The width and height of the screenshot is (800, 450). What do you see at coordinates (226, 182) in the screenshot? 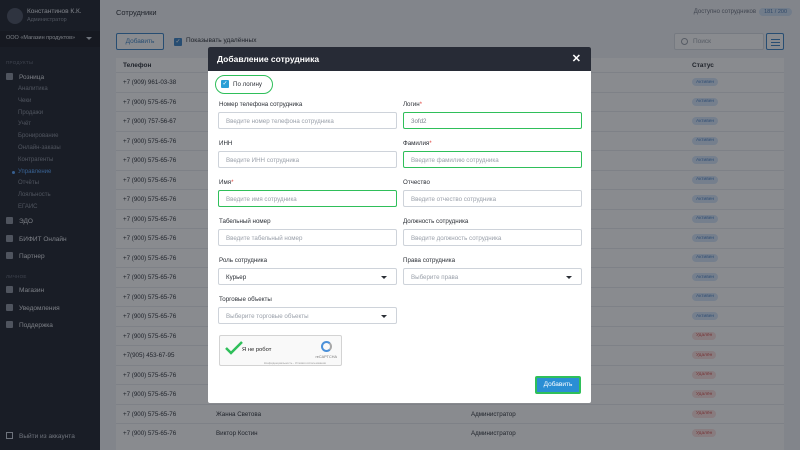
I see `name-label: Имя*` at bounding box center [226, 182].